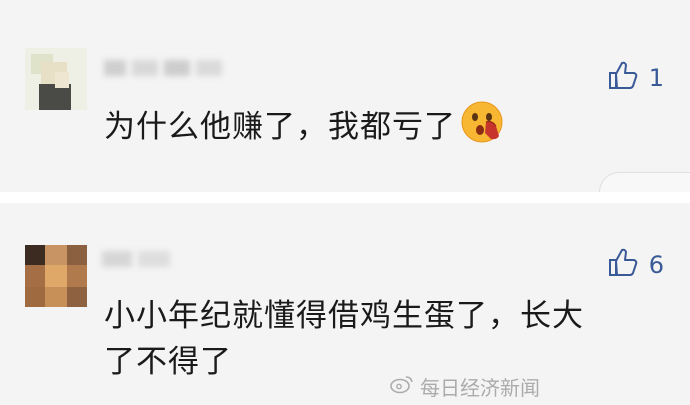 This screenshot has height=405, width=690. Describe the element at coordinates (345, 197) in the screenshot. I see `divider` at that location.